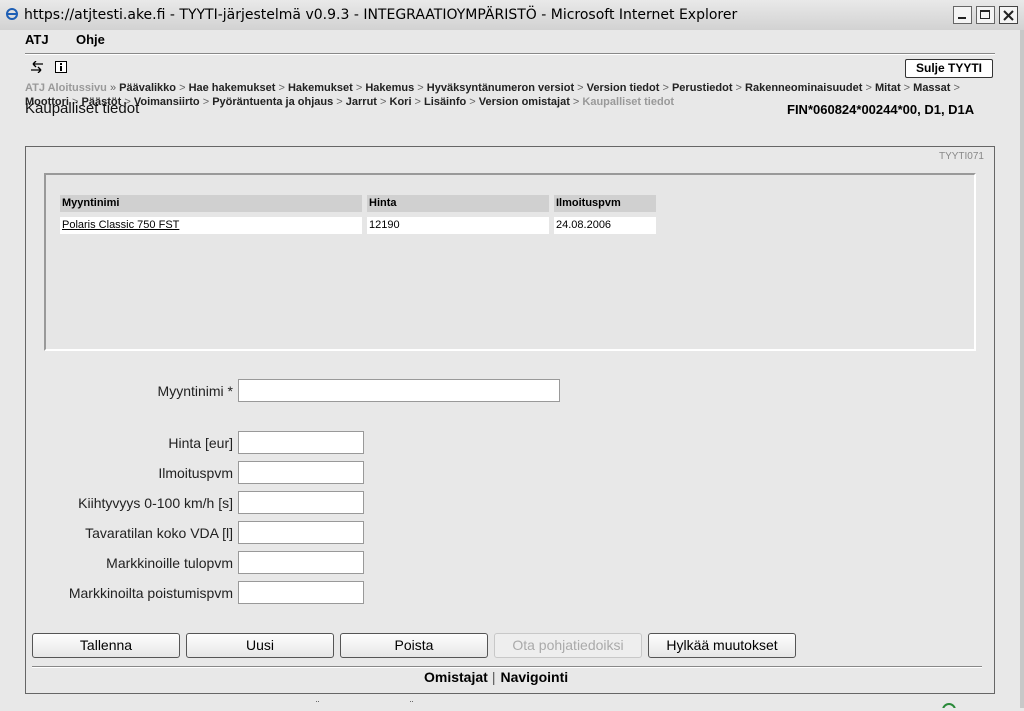  What do you see at coordinates (211, 225) in the screenshot?
I see `table-cell-myyntinimi: Polaris Classic 750 FST` at bounding box center [211, 225].